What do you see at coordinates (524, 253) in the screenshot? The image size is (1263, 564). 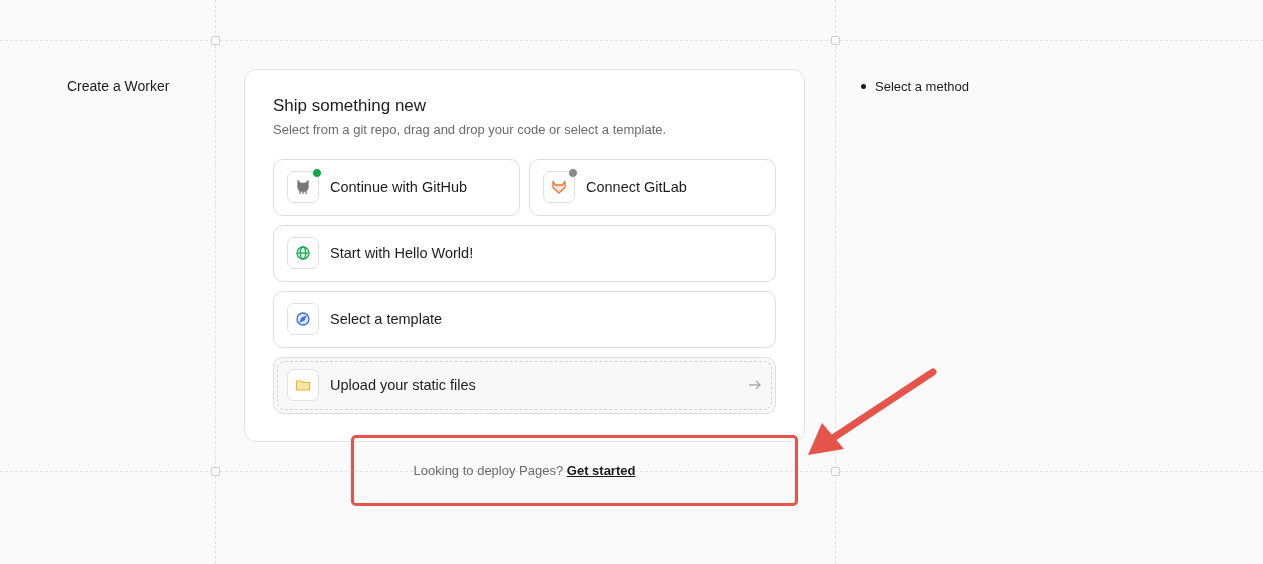 I see `option-button: Start with Hello World!` at bounding box center [524, 253].